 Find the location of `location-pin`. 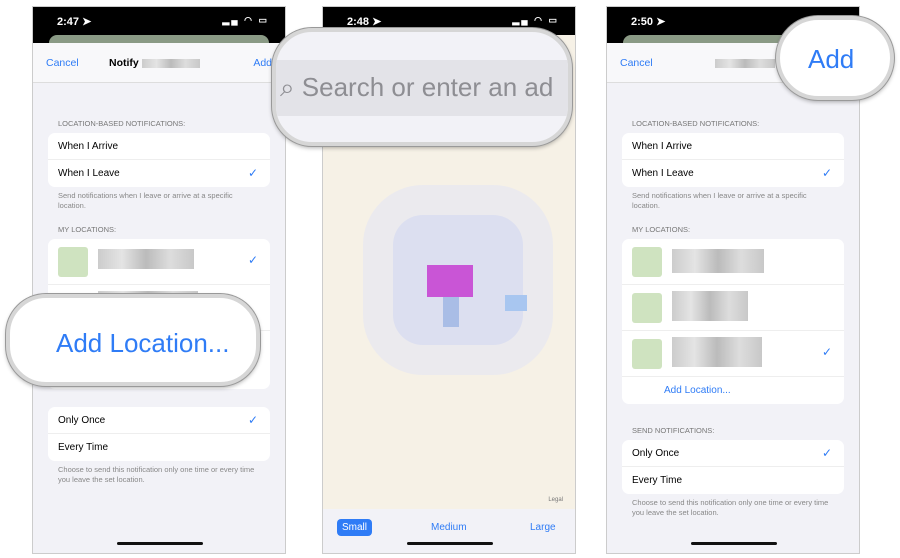

location-pin is located at coordinates (450, 281).